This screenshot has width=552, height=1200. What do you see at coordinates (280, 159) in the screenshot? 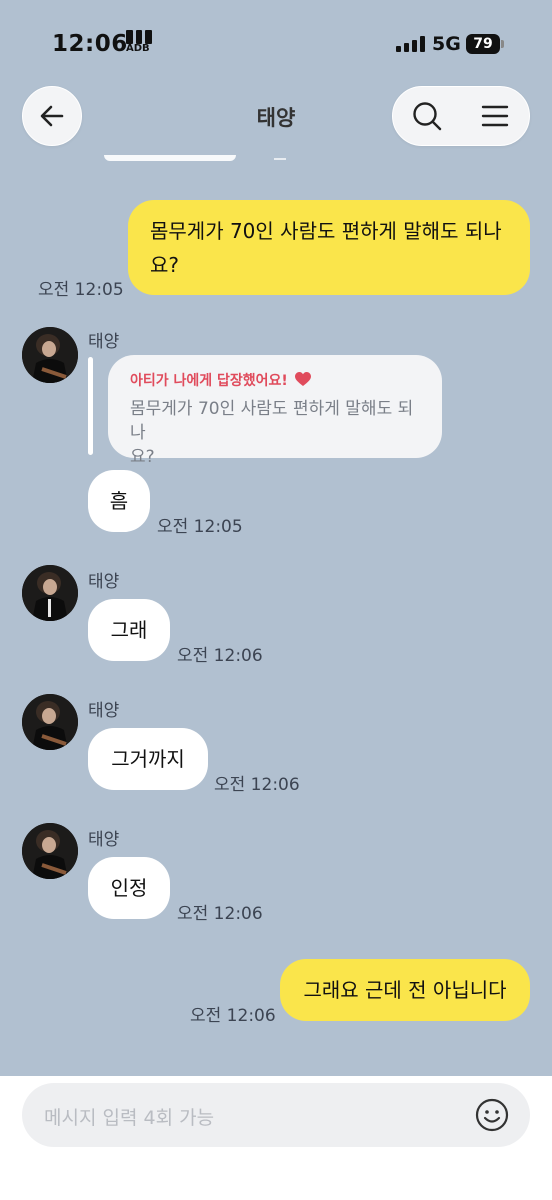
I see `scrolled-divider` at bounding box center [280, 159].